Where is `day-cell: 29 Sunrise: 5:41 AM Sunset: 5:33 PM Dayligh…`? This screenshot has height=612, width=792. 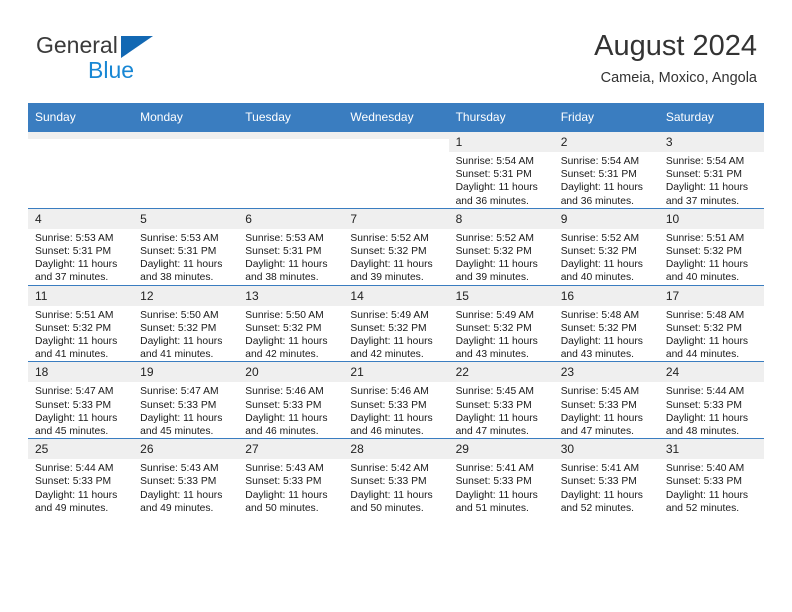
day-cell: 29 Sunrise: 5:41 AM Sunset: 5:33 PM Dayligh… is located at coordinates (501, 477).